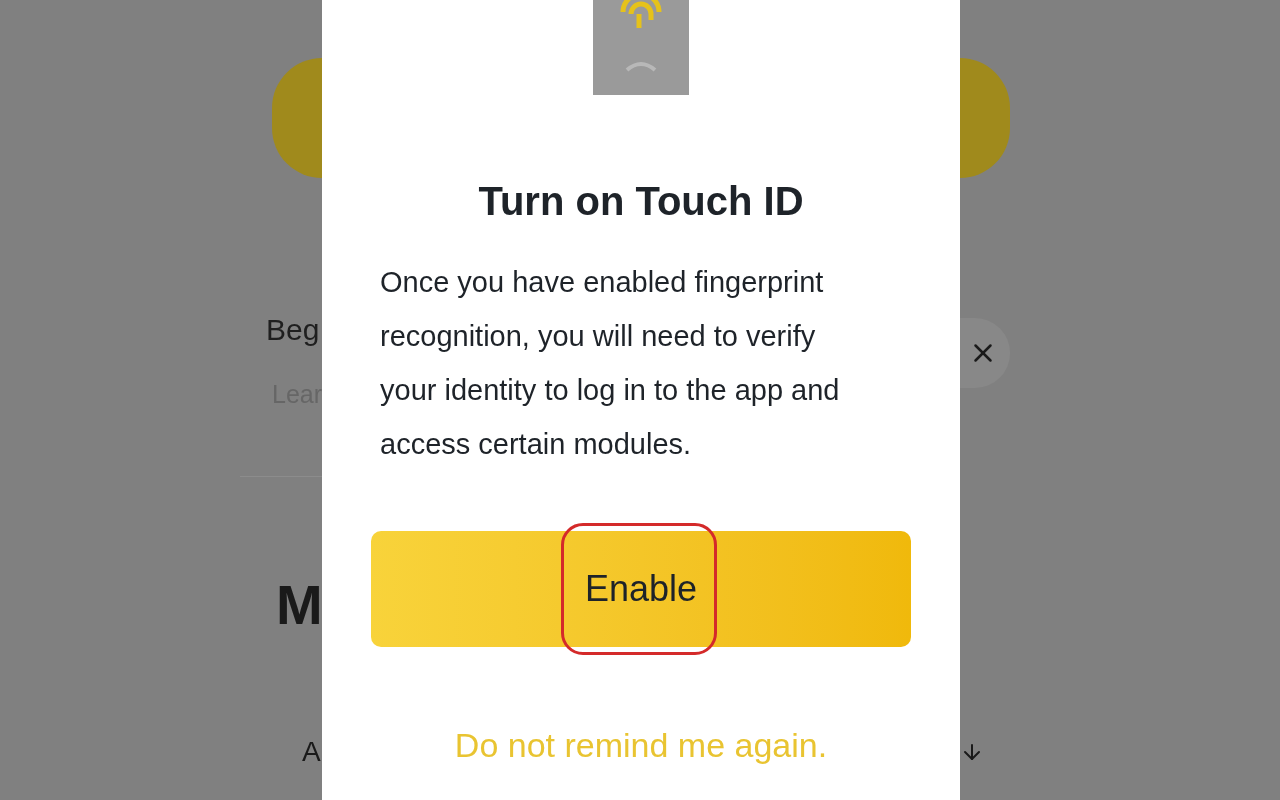  Describe the element at coordinates (641, 201) in the screenshot. I see `dialog-title: Turn on Touch ID` at that location.